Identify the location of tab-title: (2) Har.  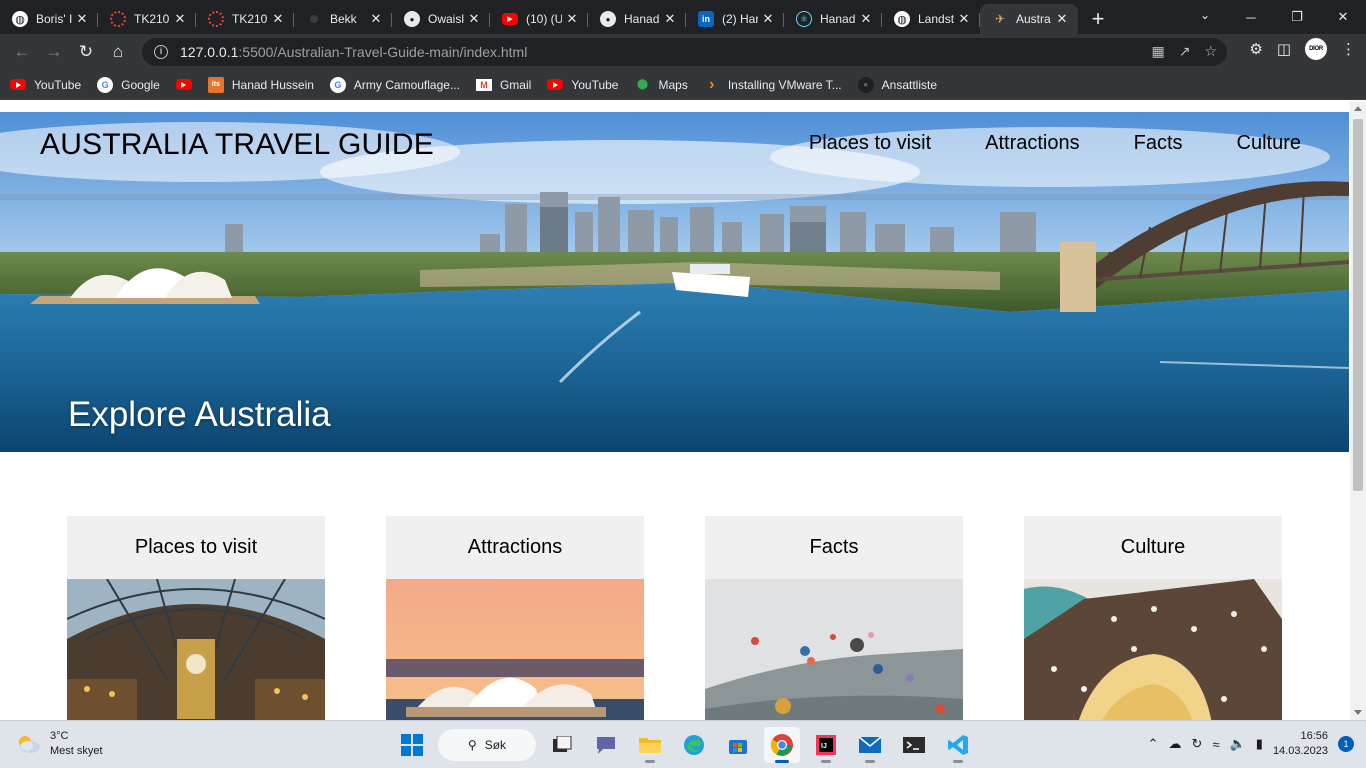
(740, 19).